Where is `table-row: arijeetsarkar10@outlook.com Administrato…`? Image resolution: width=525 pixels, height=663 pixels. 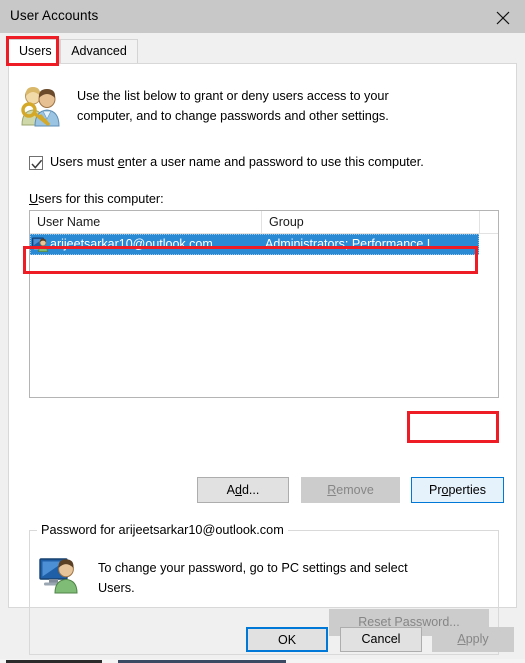
table-row: arijeetsarkar10@outlook.com Administrato… is located at coordinates (254, 244).